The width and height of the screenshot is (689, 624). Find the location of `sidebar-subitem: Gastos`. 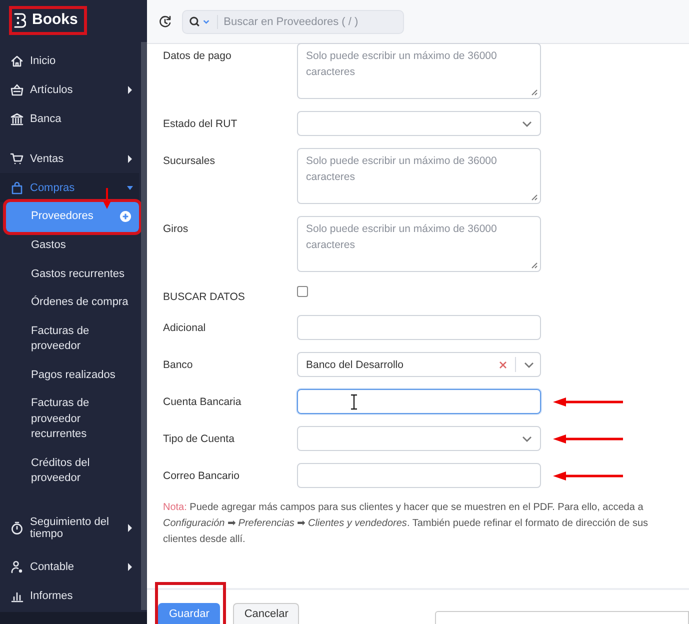

sidebar-subitem: Gastos is located at coordinates (72, 246).